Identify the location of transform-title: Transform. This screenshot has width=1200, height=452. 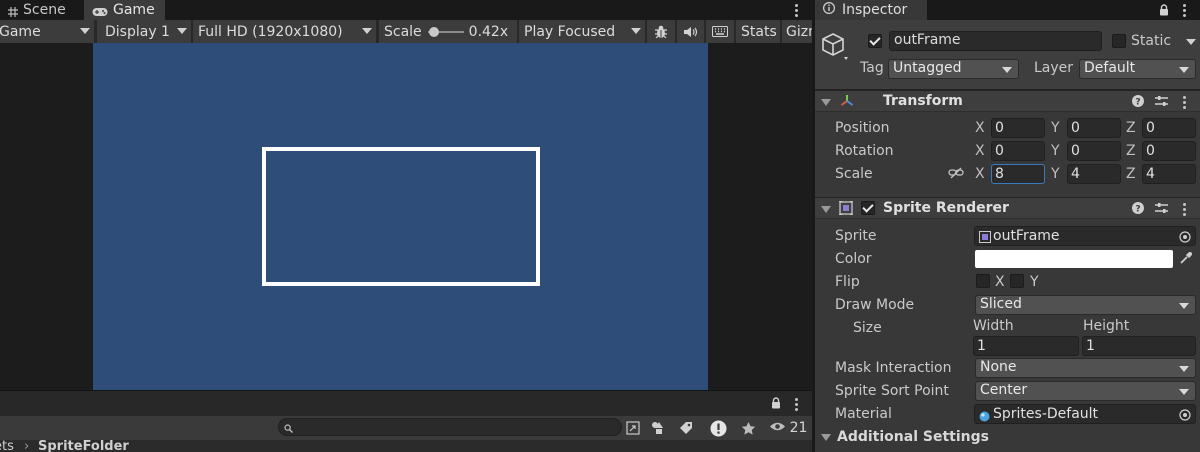
(923, 101).